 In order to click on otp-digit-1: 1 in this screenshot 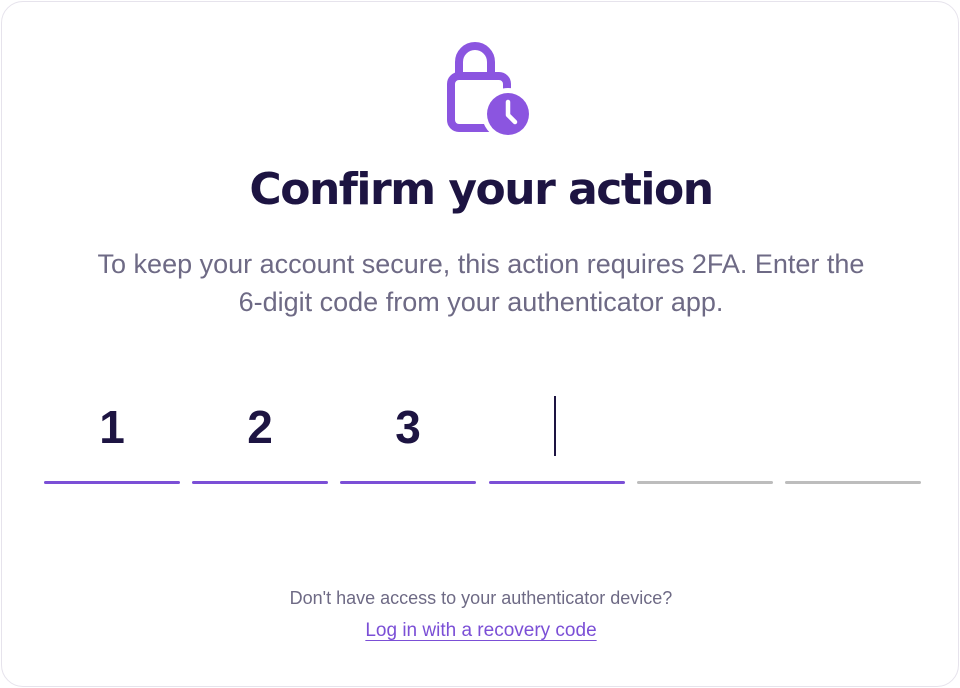, I will do `click(112, 439)`.